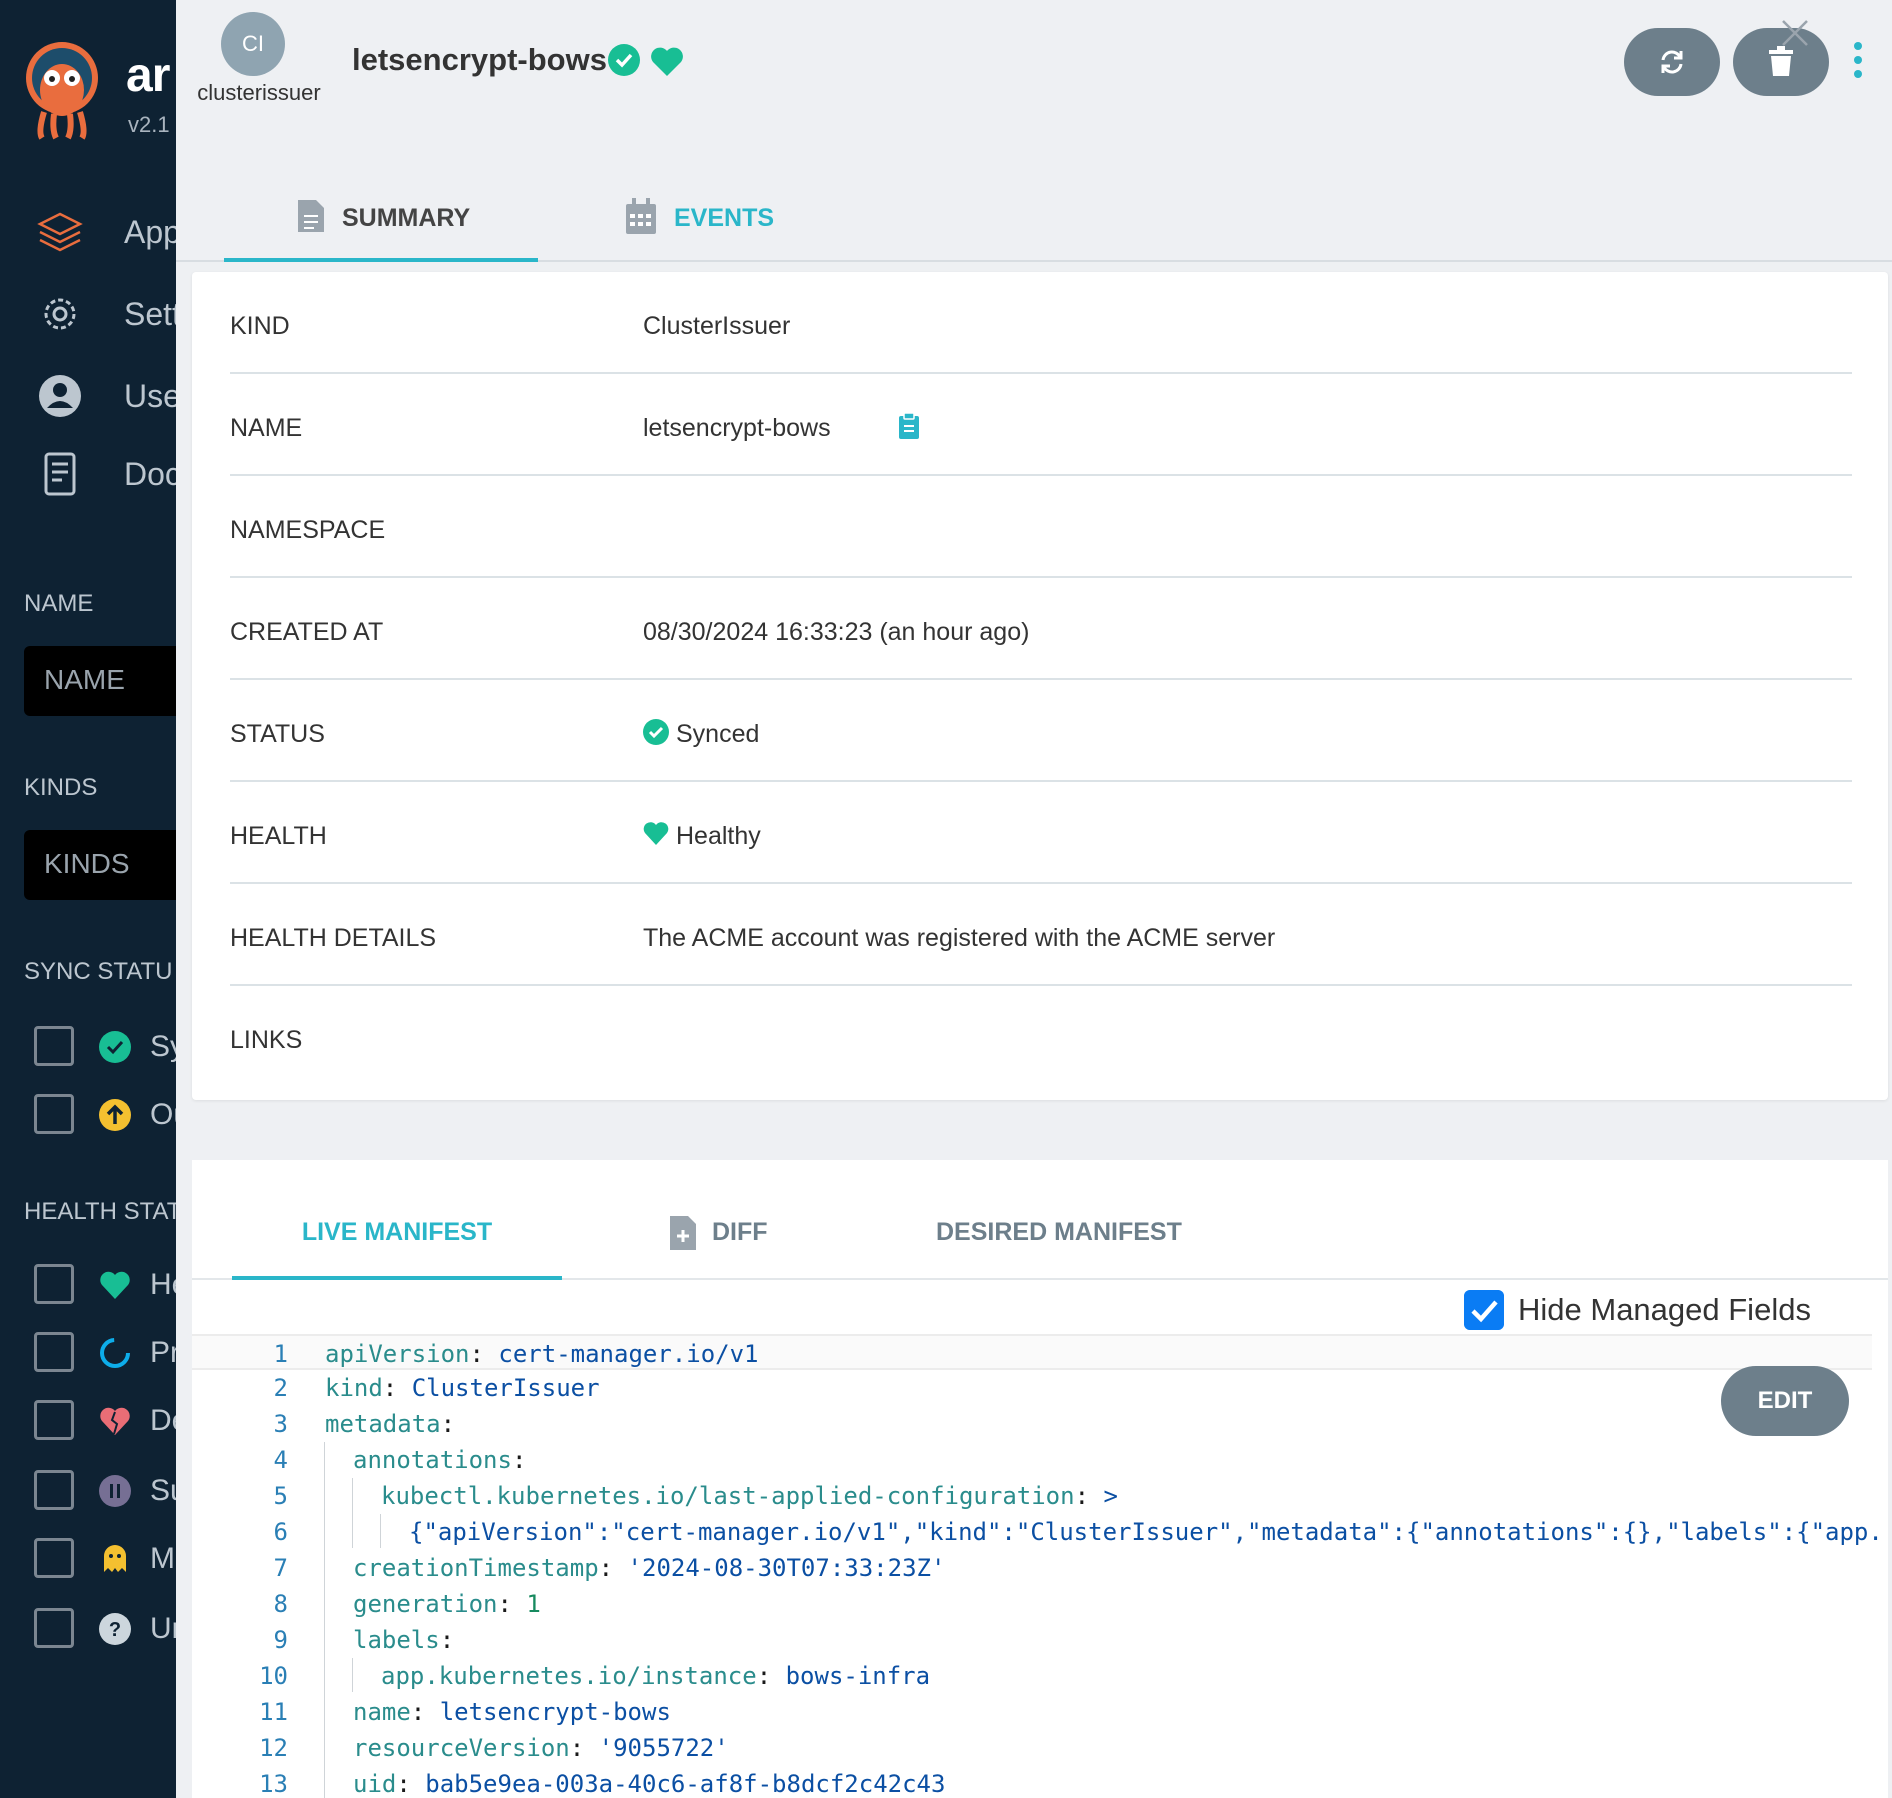 Image resolution: width=1892 pixels, height=1798 pixels. What do you see at coordinates (656, 1676) in the screenshot?
I see `code-text: app.kubernetes.io/instance: bows-infra` at bounding box center [656, 1676].